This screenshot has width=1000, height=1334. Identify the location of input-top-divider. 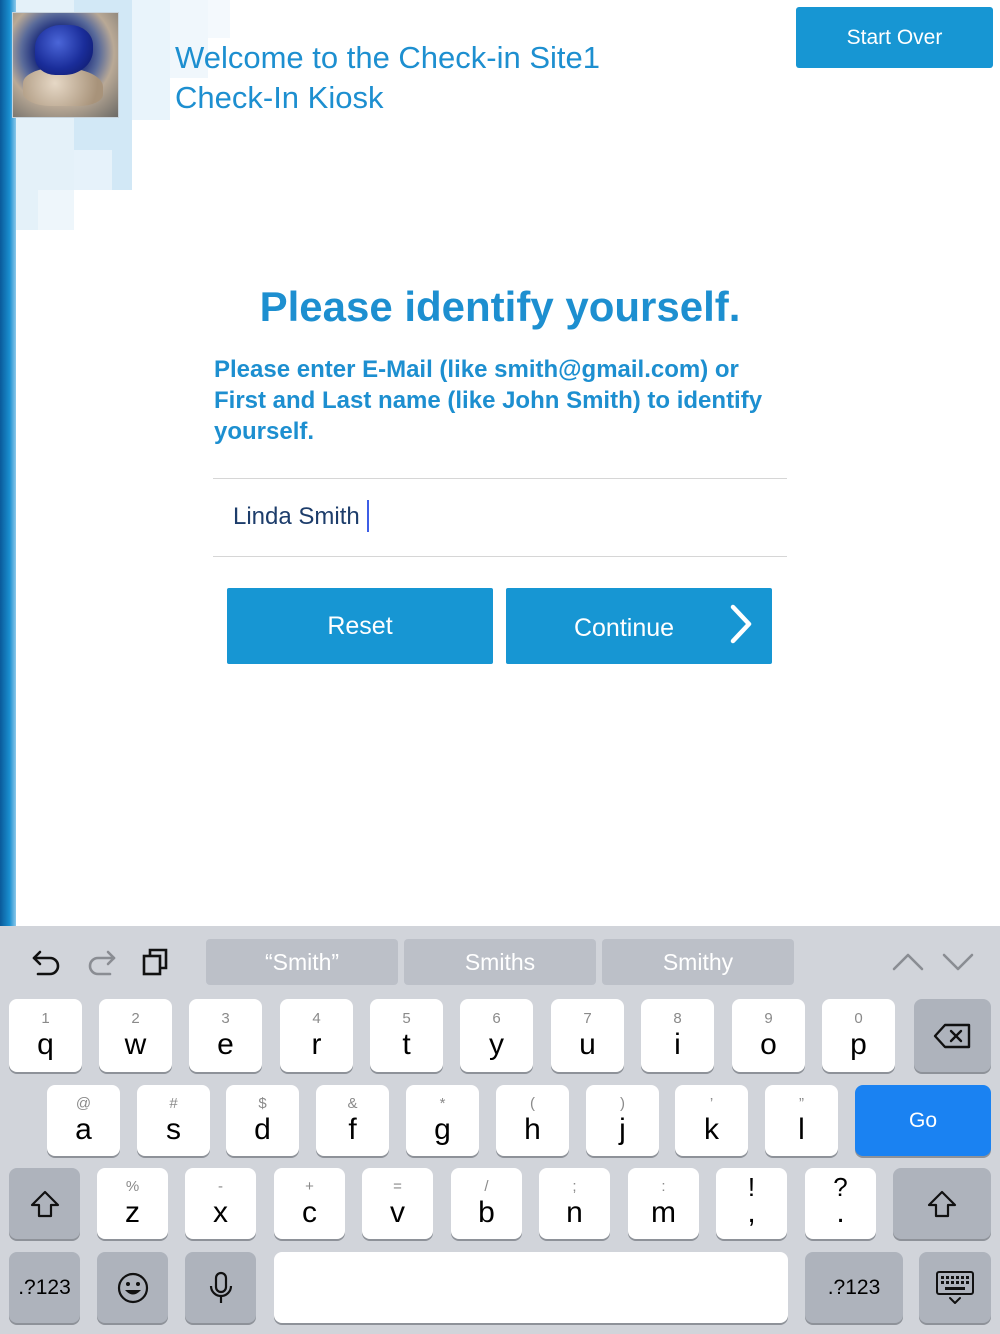
(500, 478).